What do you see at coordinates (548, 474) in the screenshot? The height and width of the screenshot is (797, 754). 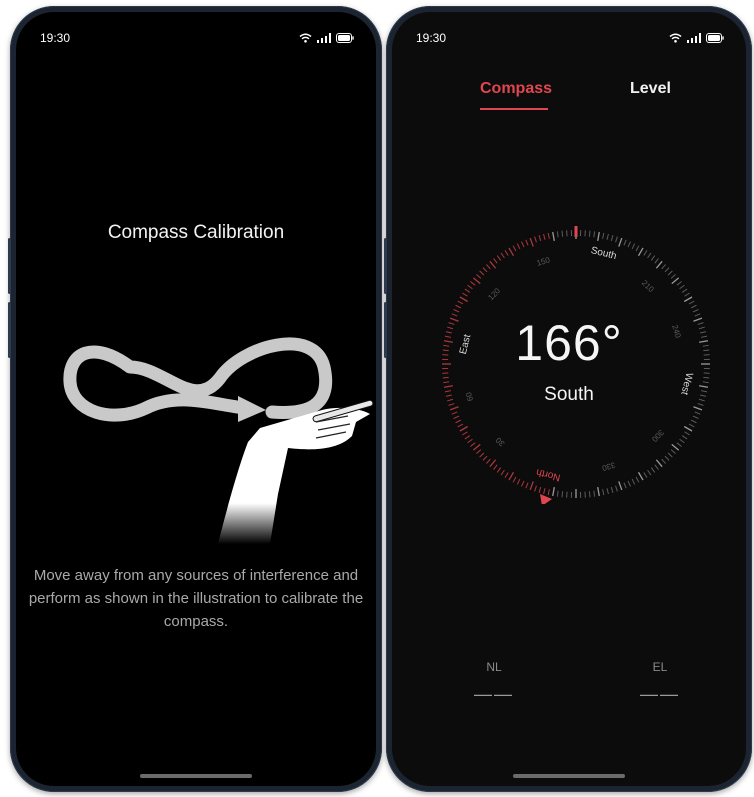 I see `dial-label-north: North` at bounding box center [548, 474].